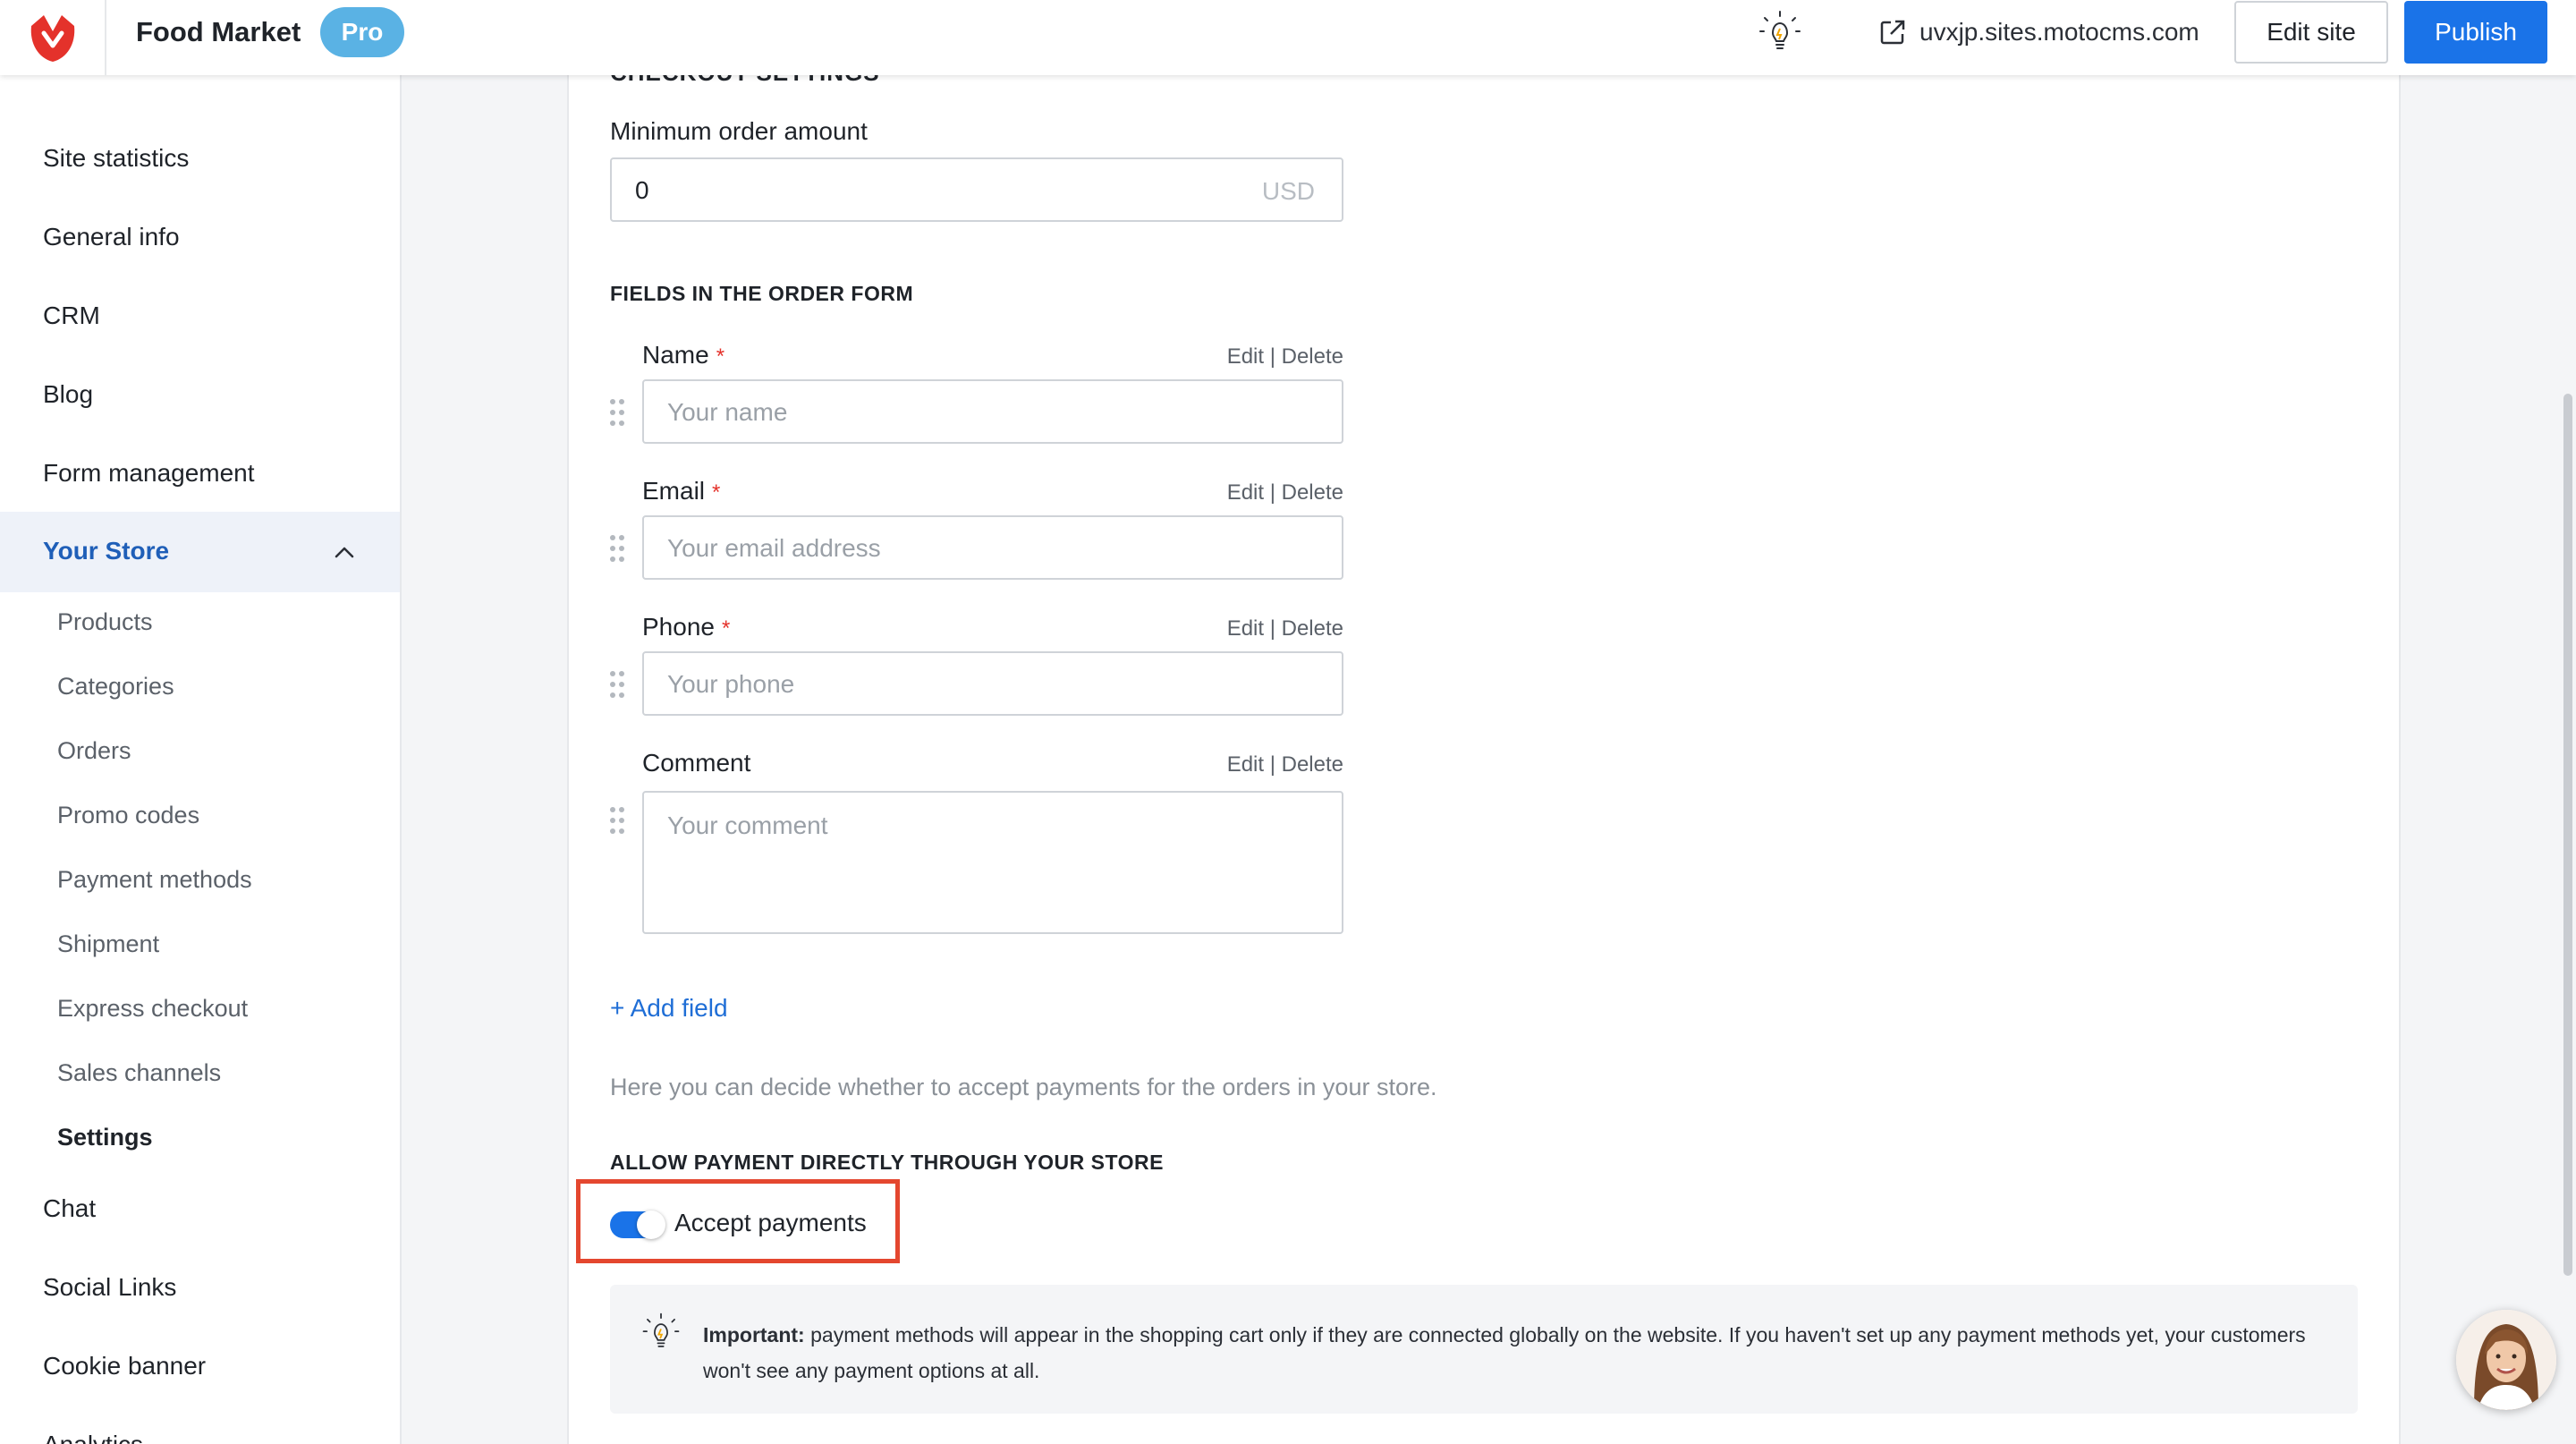  Describe the element at coordinates (2059, 32) in the screenshot. I see `site-url-text: uvxjp.sites.motocms.com` at that location.